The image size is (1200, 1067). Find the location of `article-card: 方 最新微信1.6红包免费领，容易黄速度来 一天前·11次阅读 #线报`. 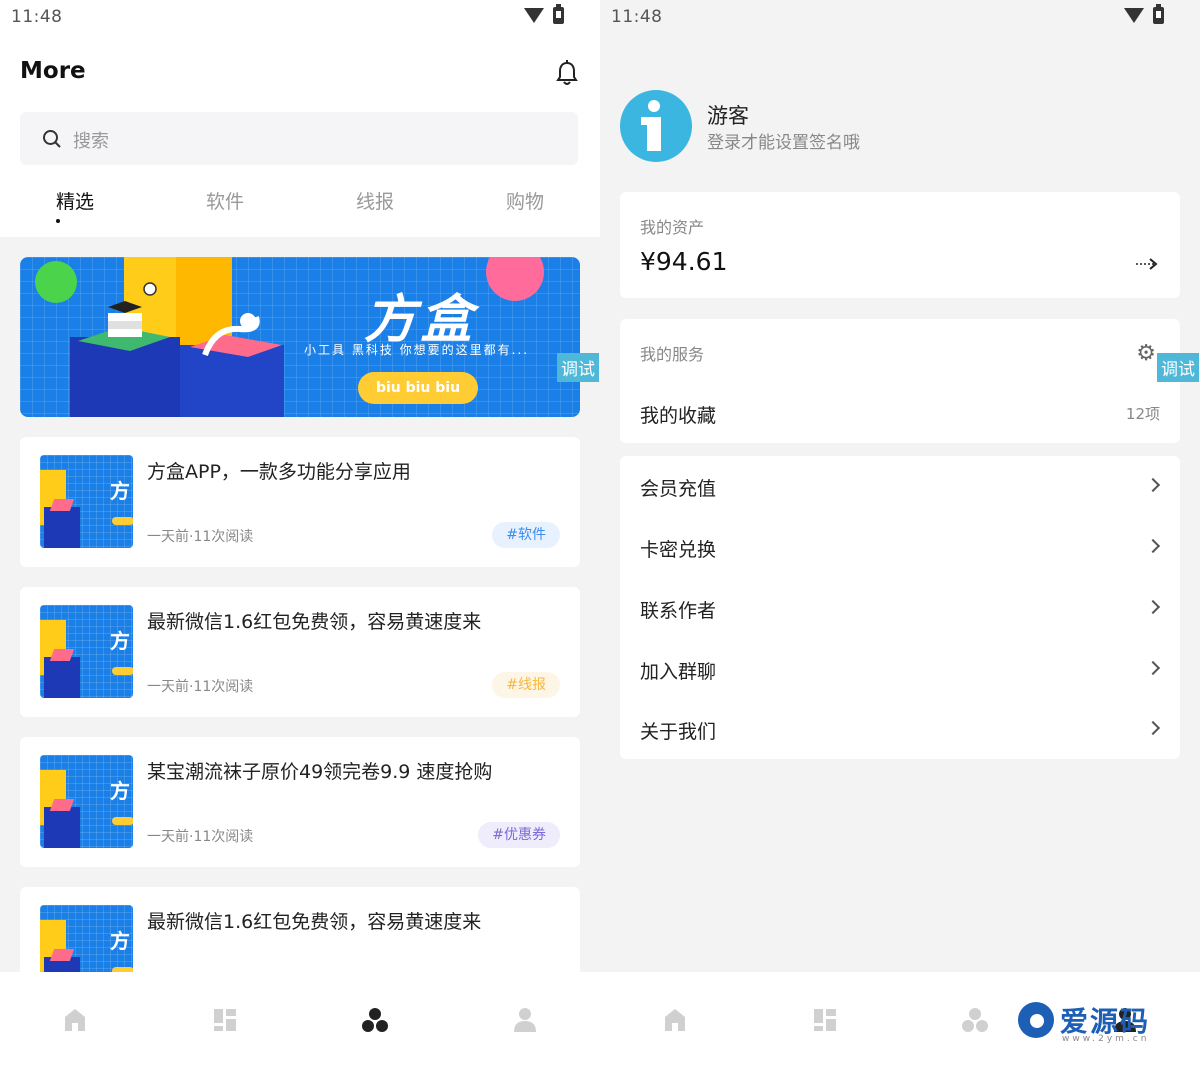

article-card: 方 最新微信1.6红包免费领，容易黄速度来 一天前·11次阅读 #线报 is located at coordinates (300, 652).